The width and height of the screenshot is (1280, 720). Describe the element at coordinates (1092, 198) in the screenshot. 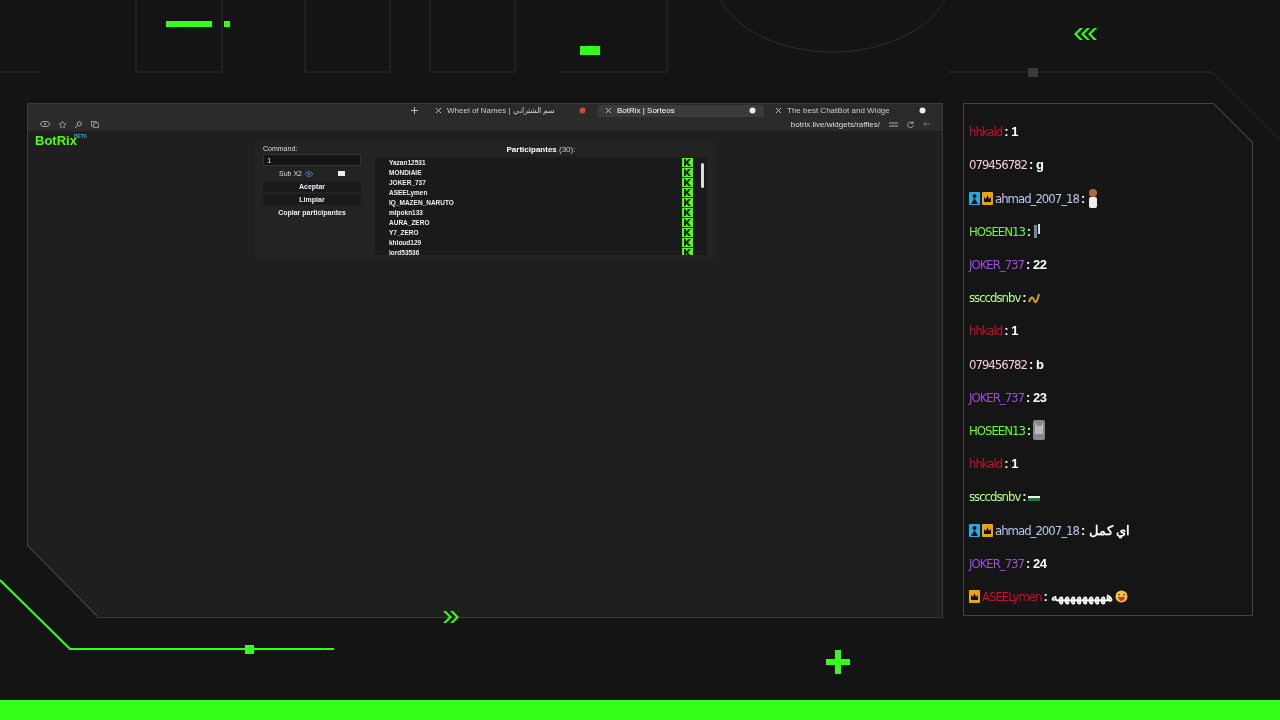

I see `figure-emote-icon` at that location.